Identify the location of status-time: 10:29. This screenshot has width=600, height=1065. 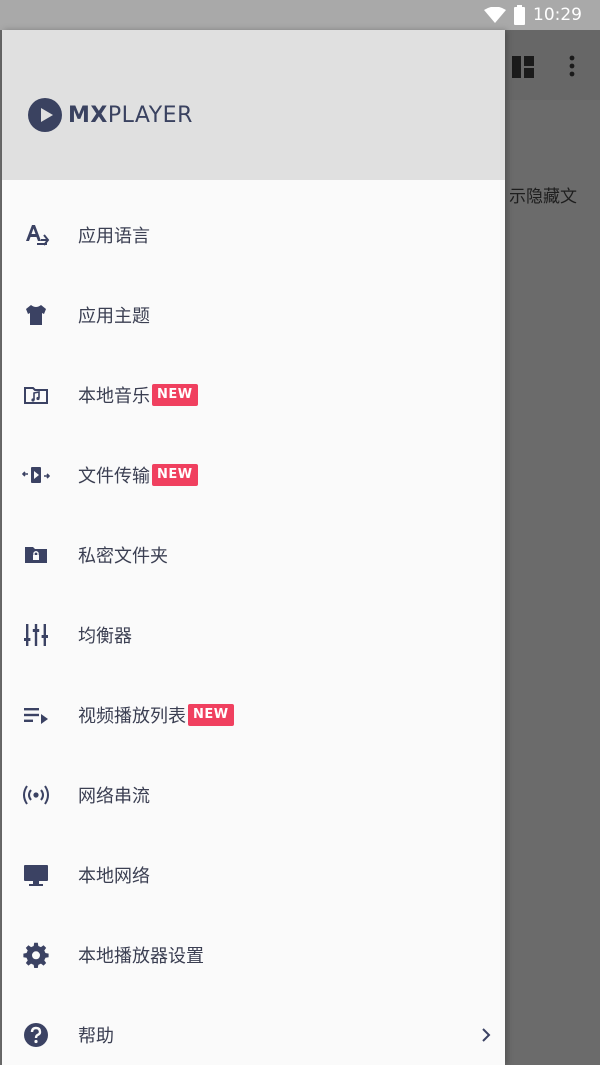
(557, 15).